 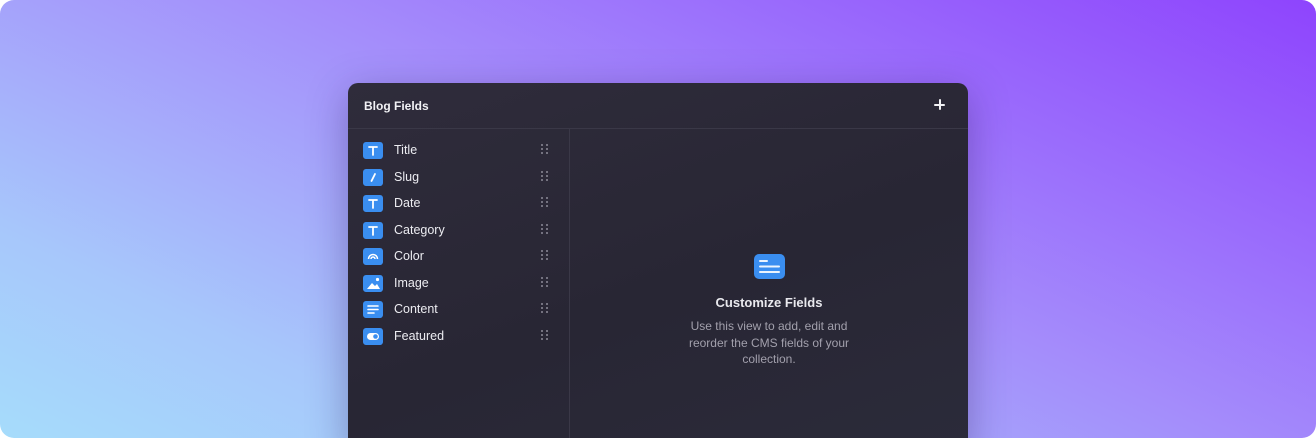 What do you see at coordinates (396, 106) in the screenshot?
I see `panel-title: Blog Fields` at bounding box center [396, 106].